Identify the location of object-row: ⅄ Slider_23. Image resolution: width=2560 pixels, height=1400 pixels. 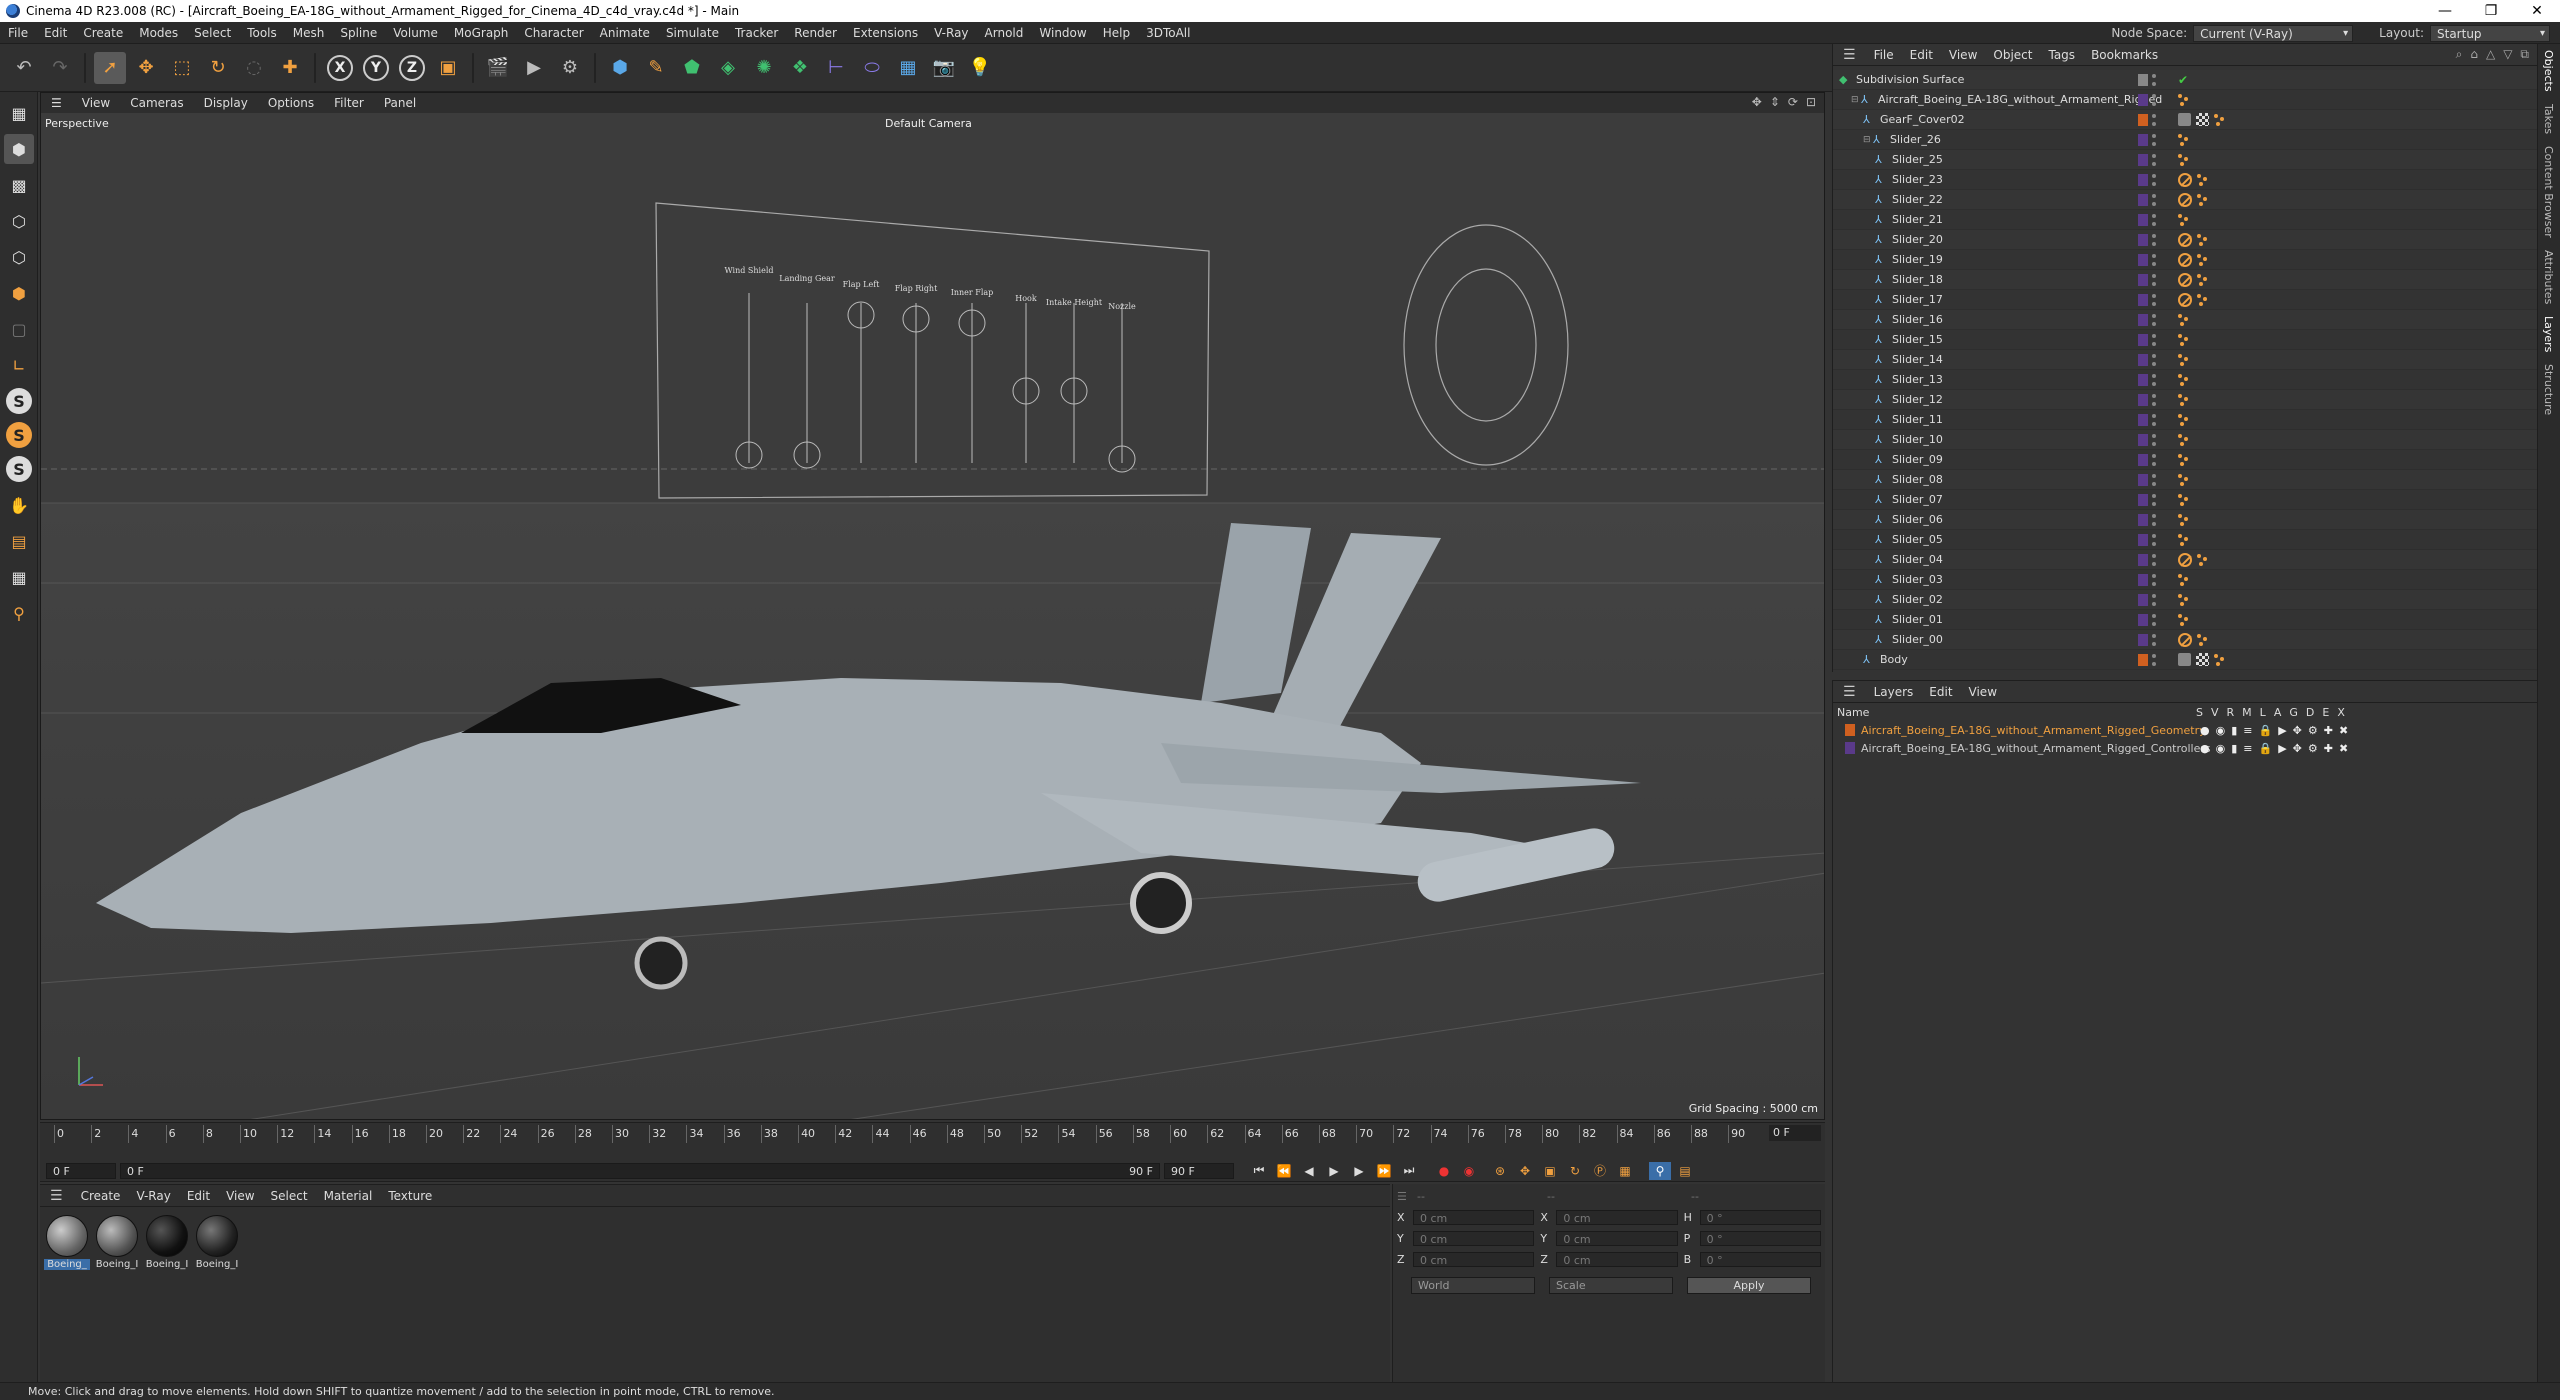
(2185, 180).